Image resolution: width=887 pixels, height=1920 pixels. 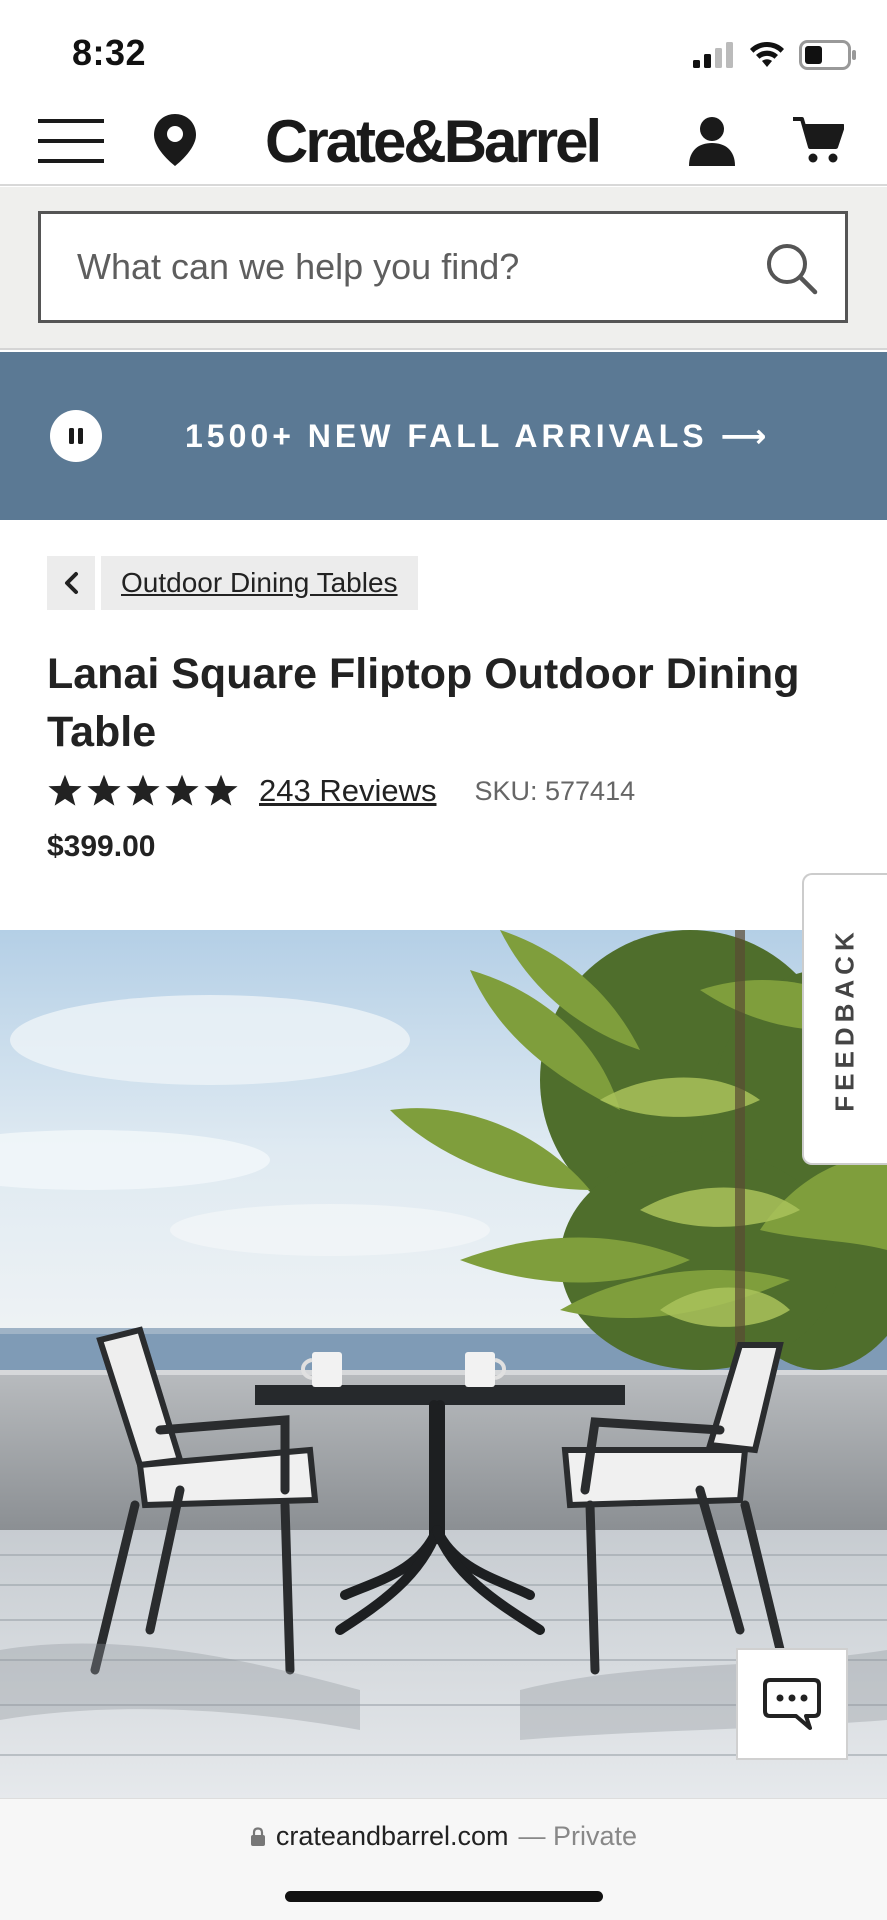 I want to click on cart-icon, so click(x=818, y=140).